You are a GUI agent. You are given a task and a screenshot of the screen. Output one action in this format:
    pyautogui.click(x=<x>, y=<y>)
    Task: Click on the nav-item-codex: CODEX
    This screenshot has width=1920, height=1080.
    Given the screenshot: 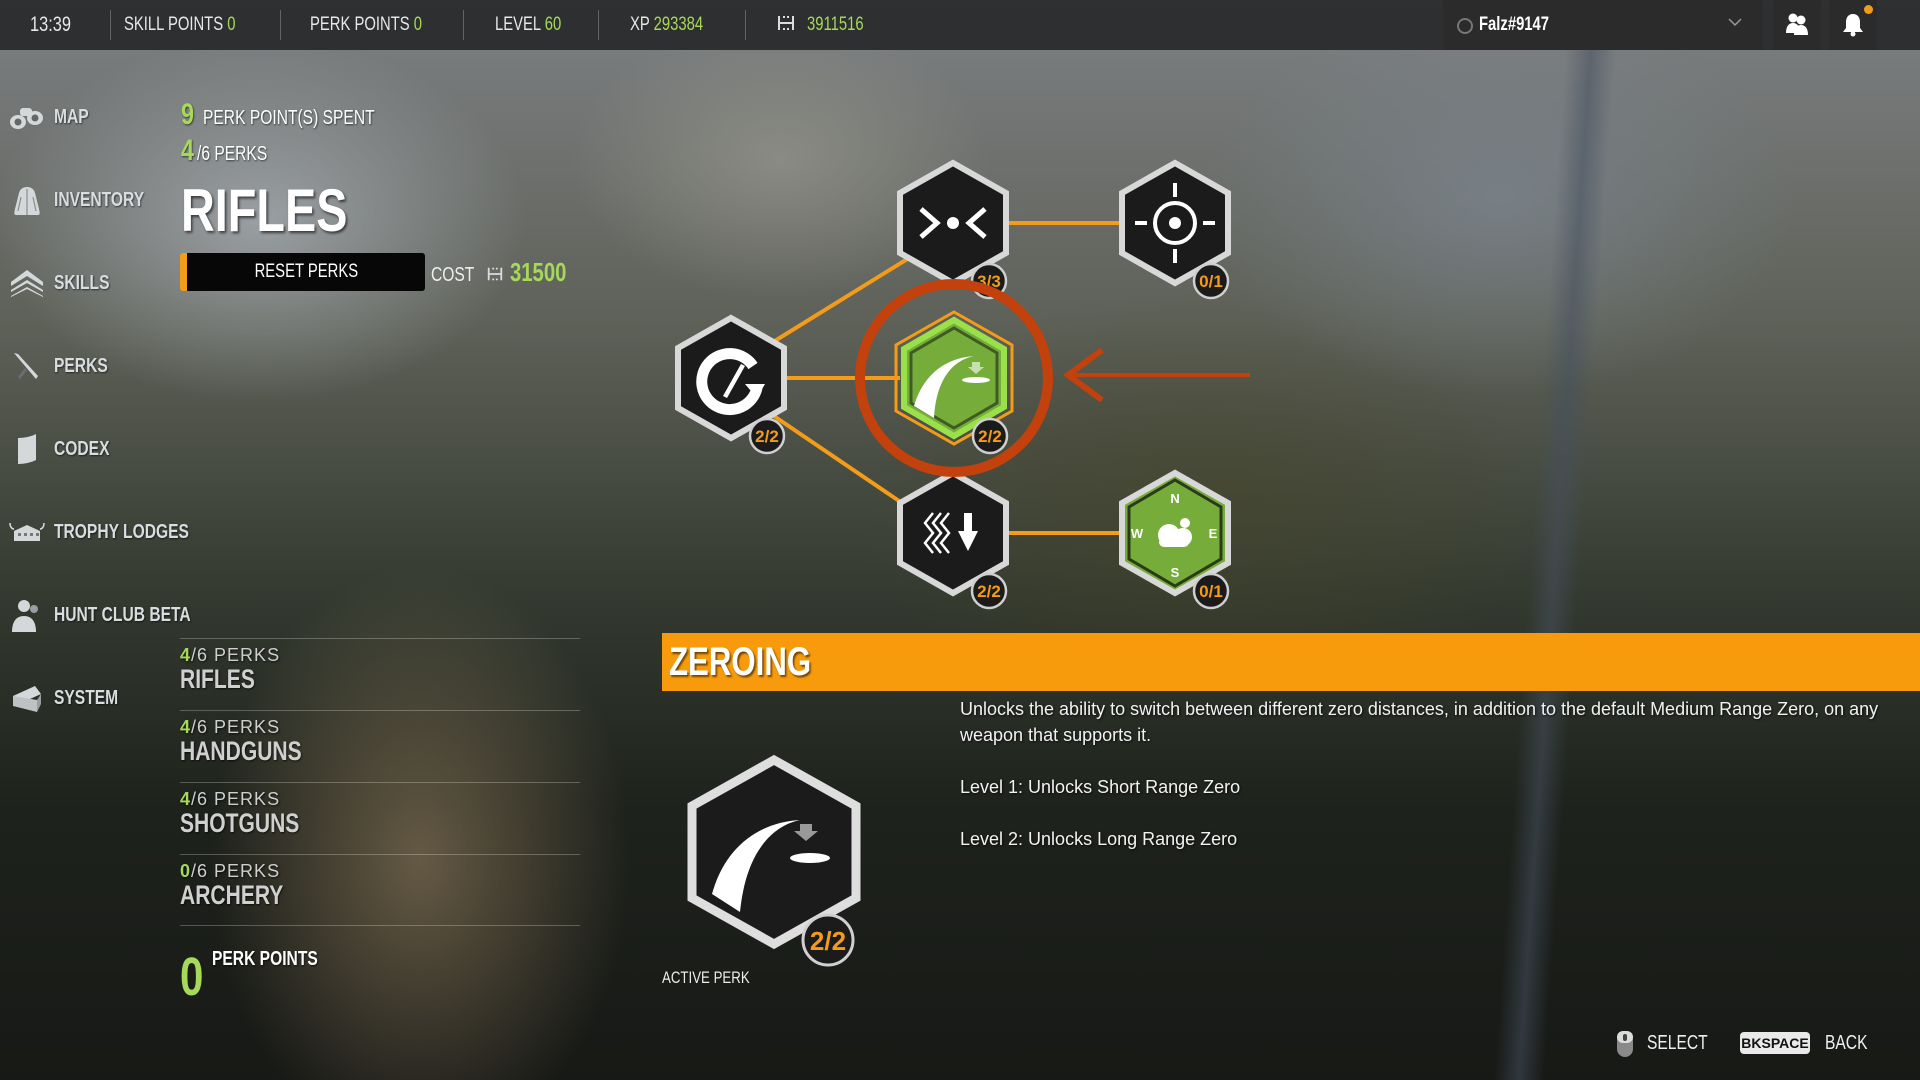 What is the action you would take?
    pyautogui.click(x=66, y=449)
    